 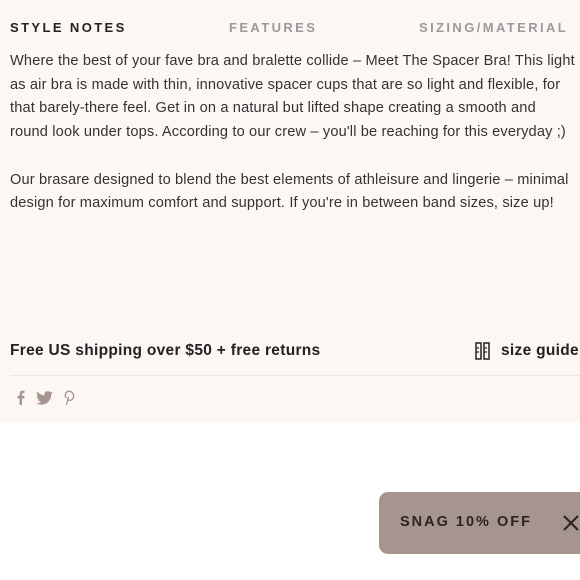 I want to click on size-guide-link: size guide, so click(x=526, y=351).